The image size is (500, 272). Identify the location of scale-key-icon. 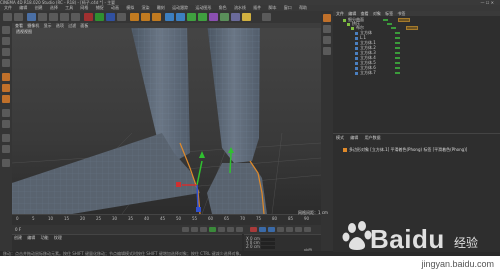
(289, 229).